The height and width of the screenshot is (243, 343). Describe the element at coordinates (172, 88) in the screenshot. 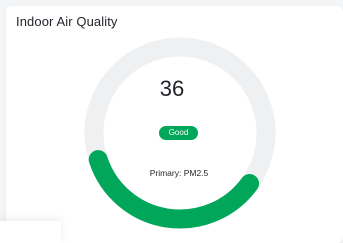

I see `aqi-value: 36` at that location.